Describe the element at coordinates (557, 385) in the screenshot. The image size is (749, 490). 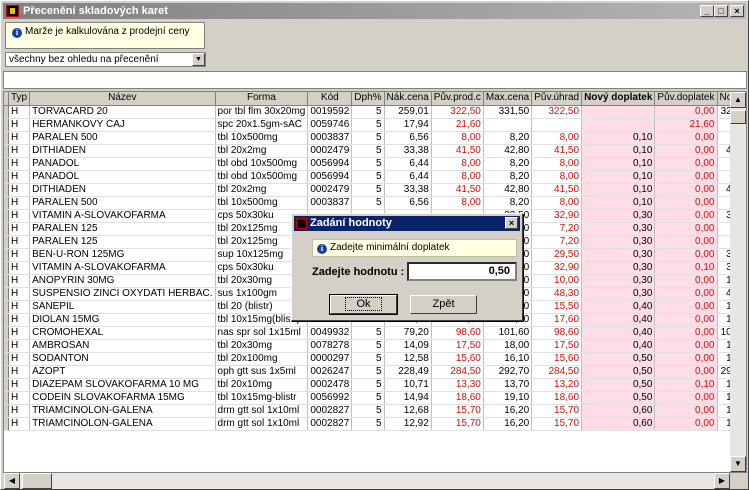
I see `table-cell: 13,20` at that location.